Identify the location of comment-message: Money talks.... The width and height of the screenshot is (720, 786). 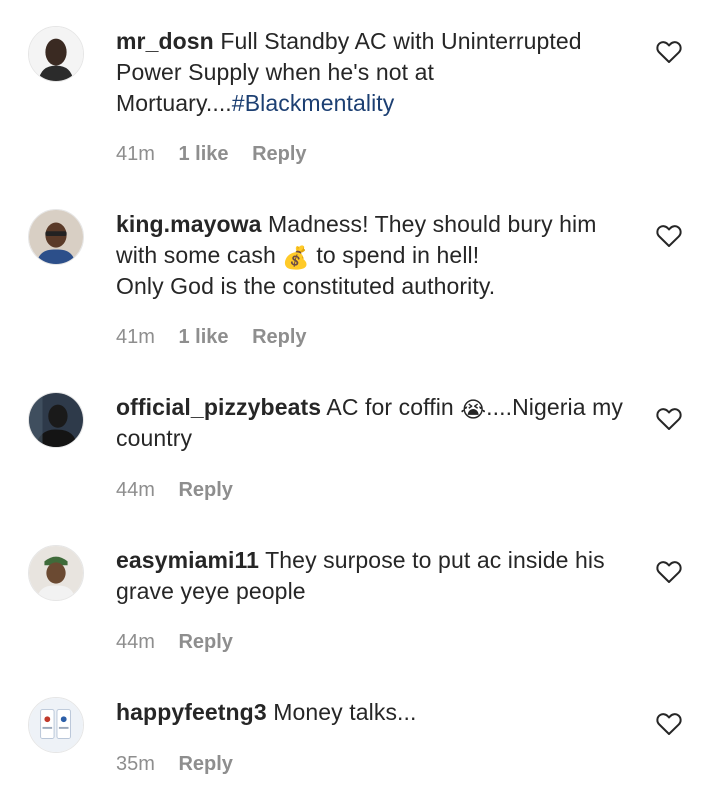
(345, 712).